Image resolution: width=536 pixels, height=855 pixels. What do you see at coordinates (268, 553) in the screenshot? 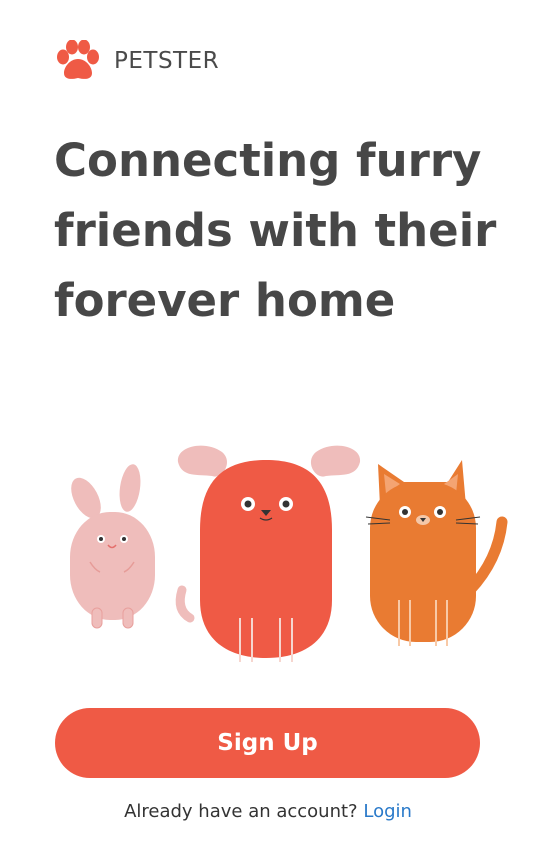
I see `dog-illustration` at bounding box center [268, 553].